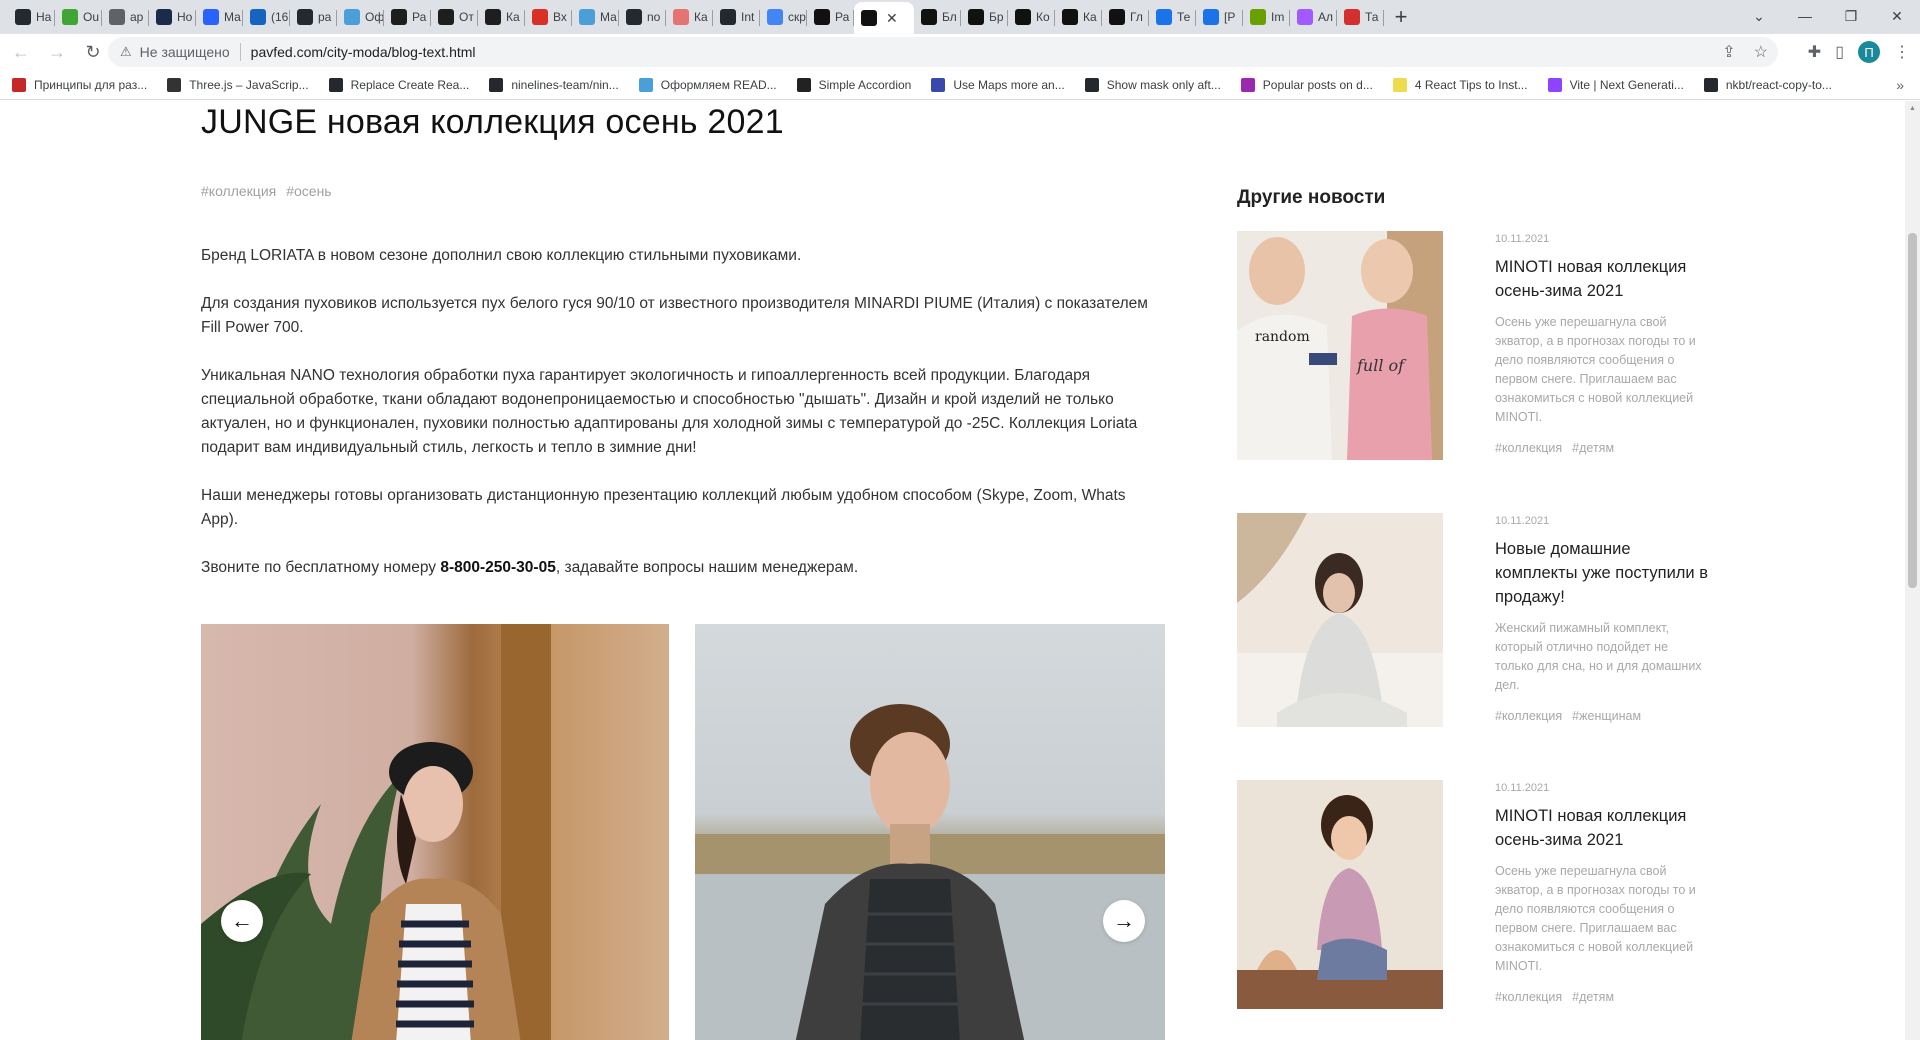  What do you see at coordinates (1745, 52) in the screenshot?
I see `omnibox-actions: ⇪ ☆` at bounding box center [1745, 52].